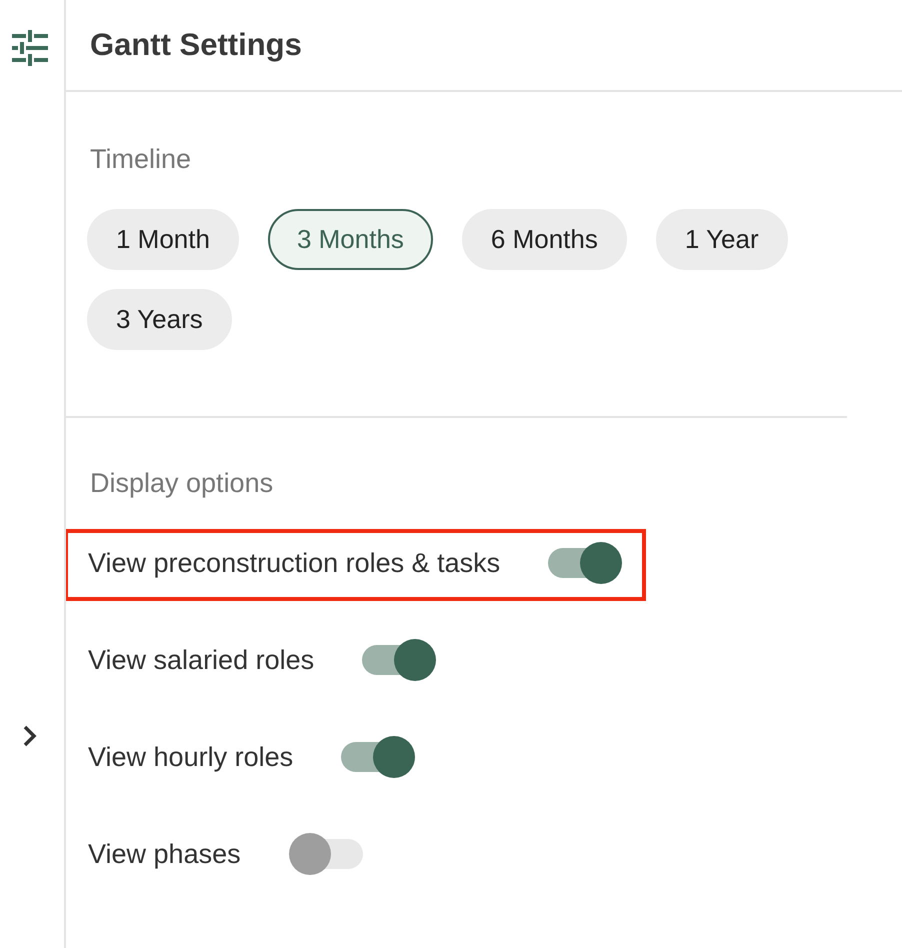  Describe the element at coordinates (159, 319) in the screenshot. I see `timeline-chip: 3 Years` at that location.